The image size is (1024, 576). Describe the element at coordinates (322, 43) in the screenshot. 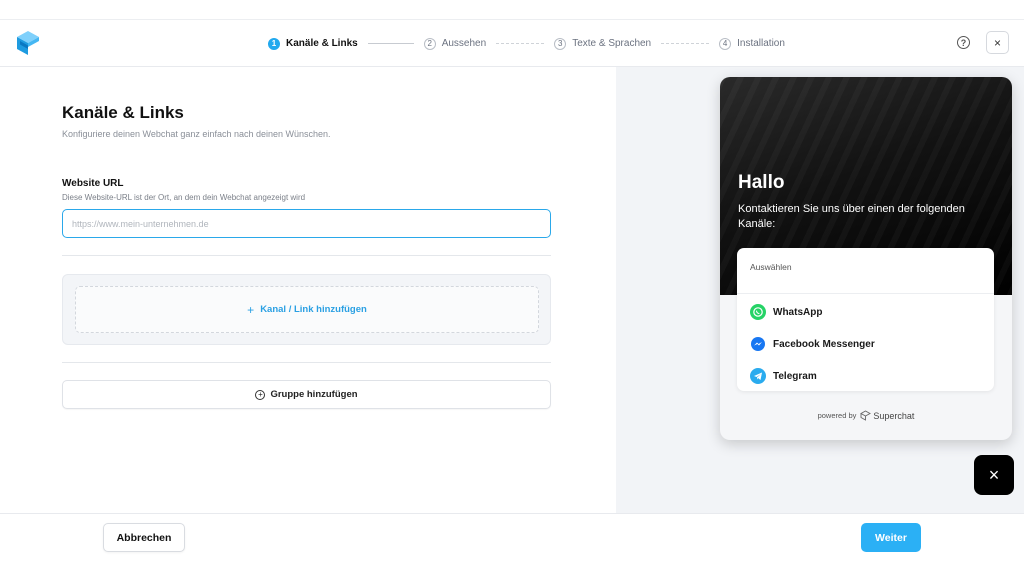

I see `step-label: Kanäle & Links` at that location.